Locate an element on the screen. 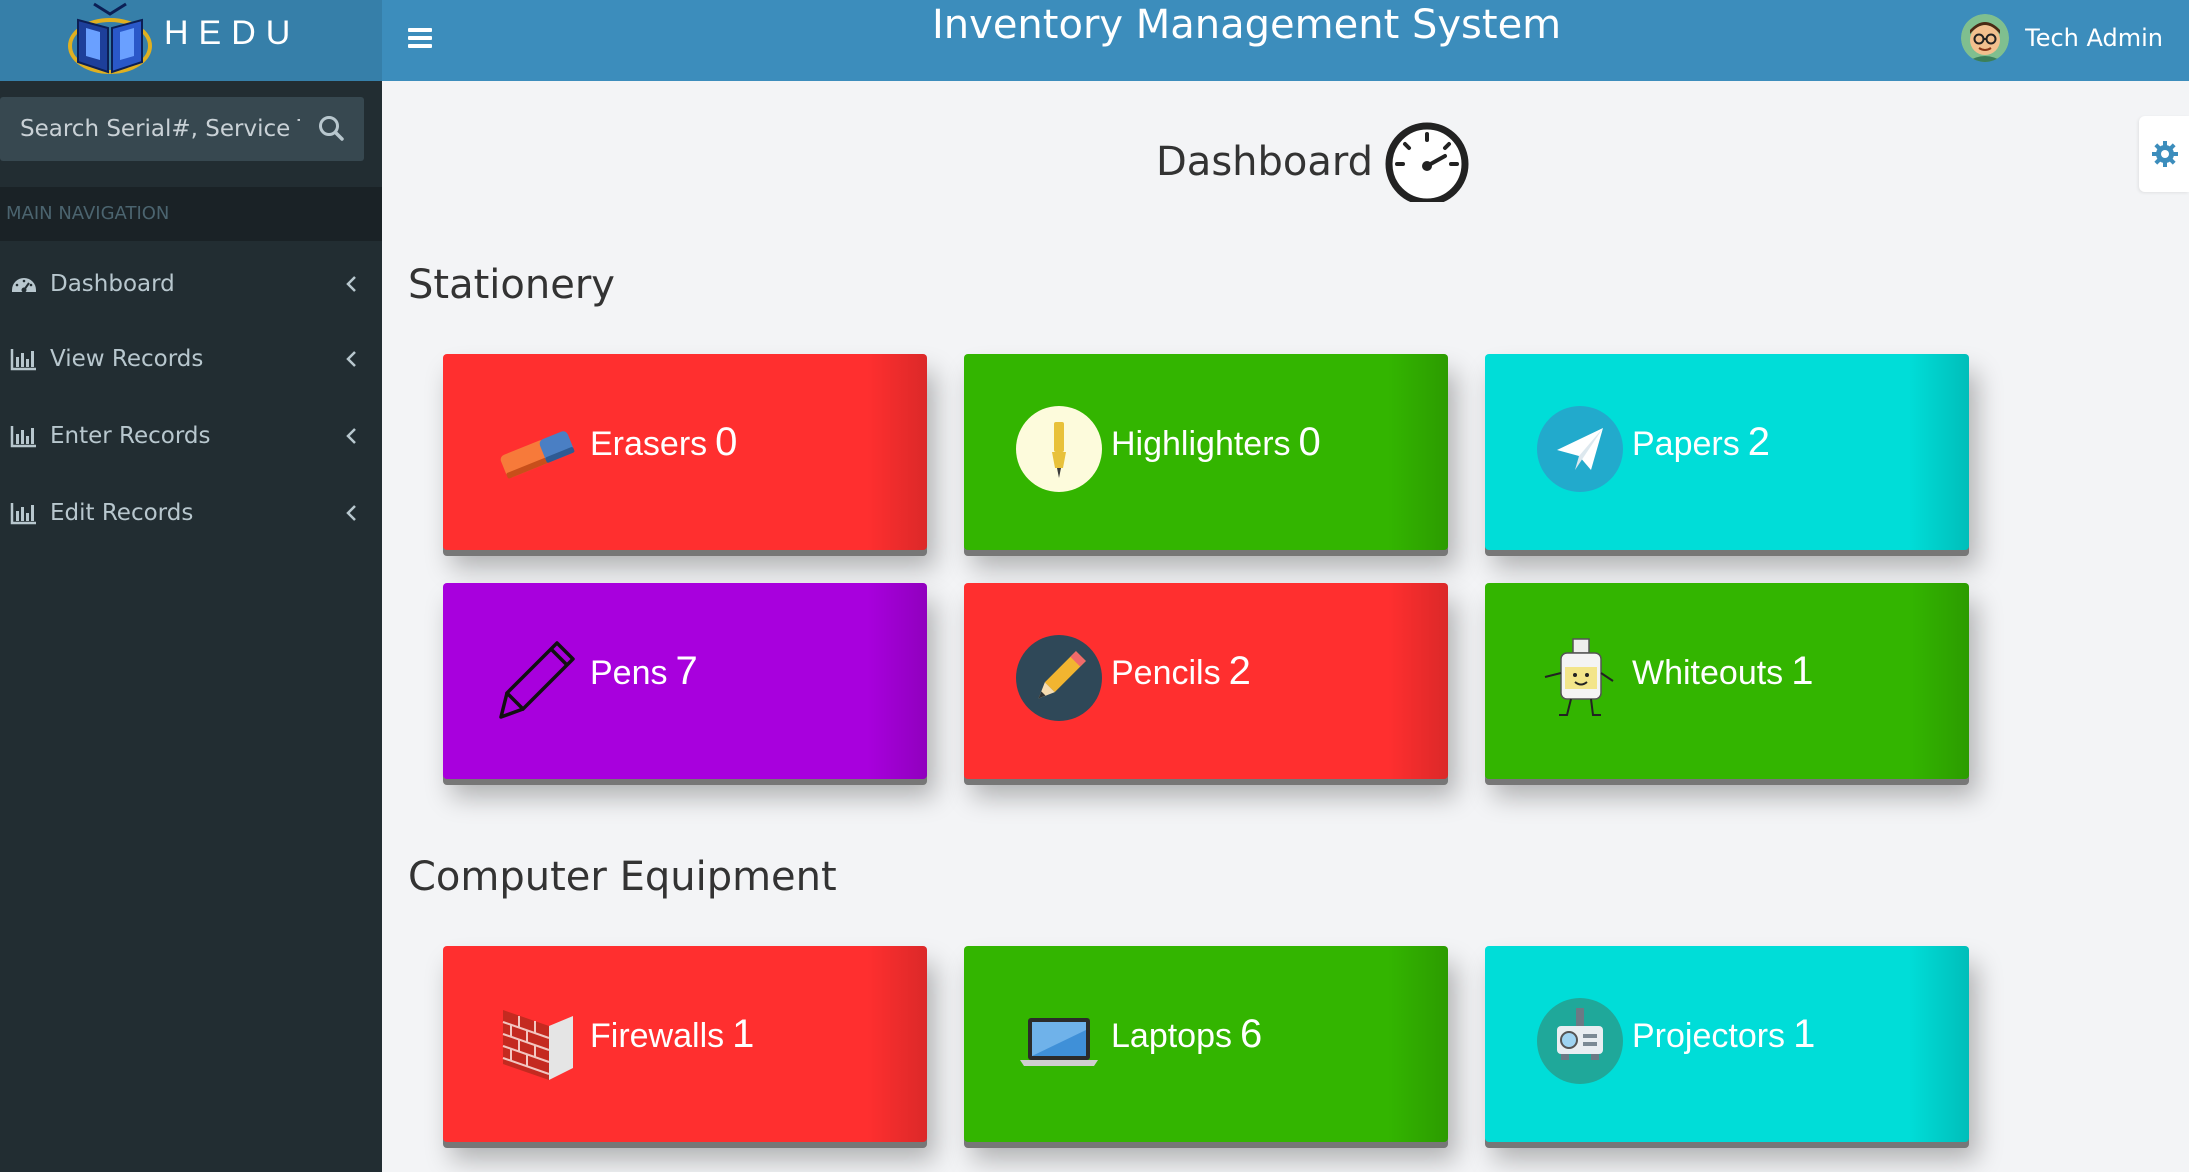  tile-highlighters: Highlighters 0 is located at coordinates (1206, 452).